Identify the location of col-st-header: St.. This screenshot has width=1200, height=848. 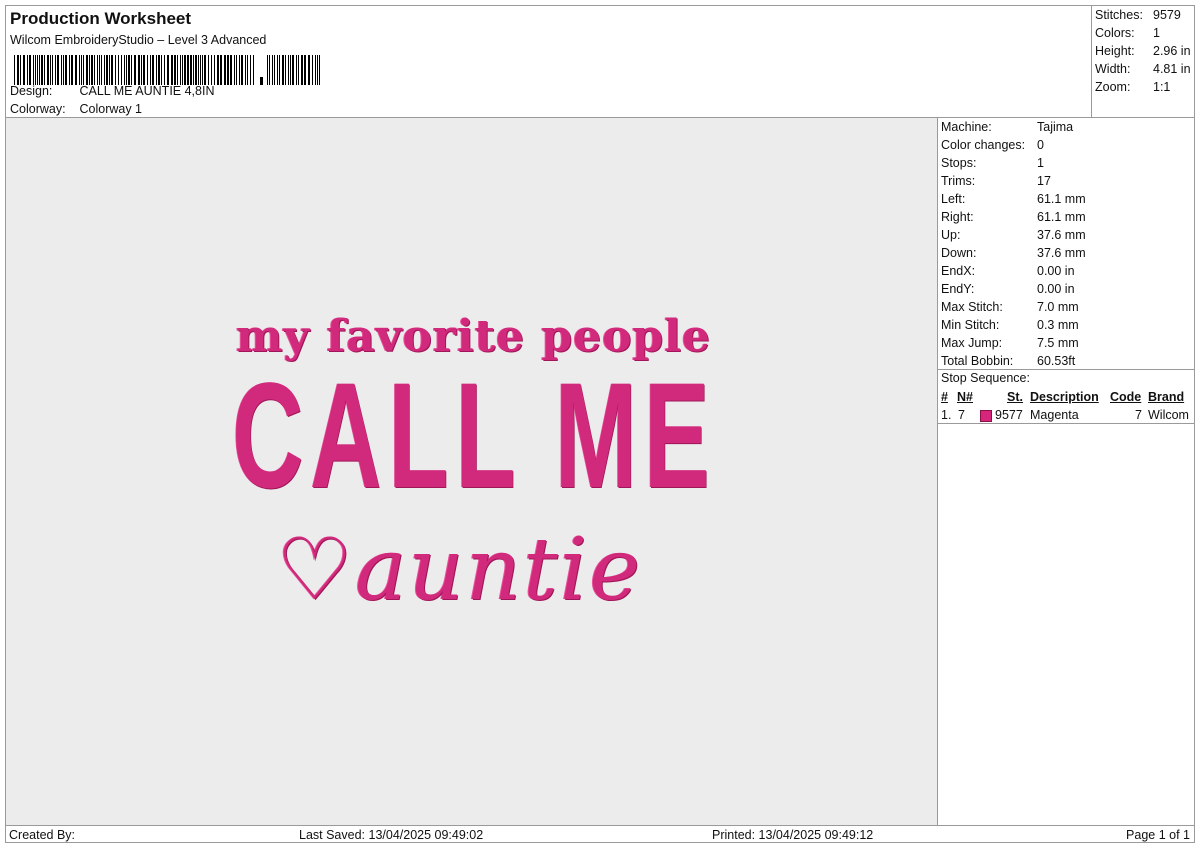
(1015, 397).